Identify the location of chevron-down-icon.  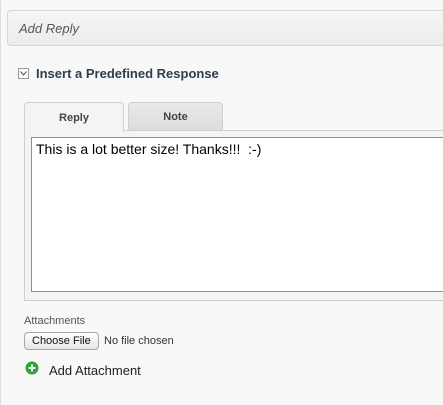
(23, 73).